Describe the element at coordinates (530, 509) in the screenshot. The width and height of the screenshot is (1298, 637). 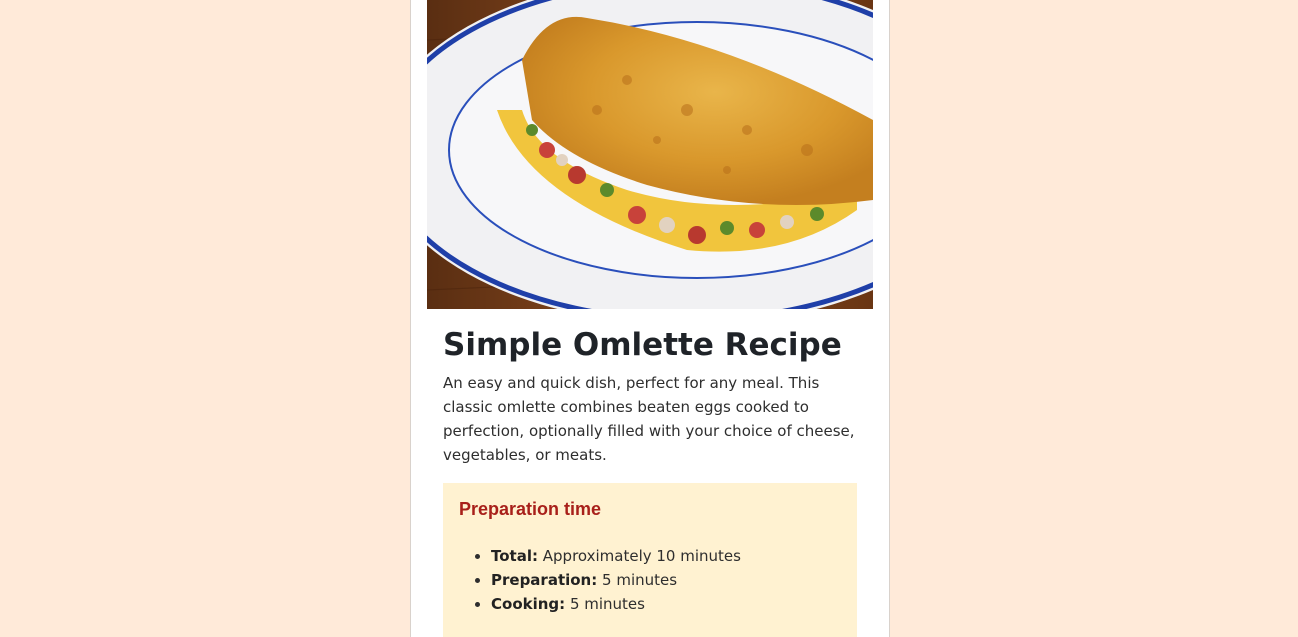
I see `preparation-heading: Preparation time` at that location.